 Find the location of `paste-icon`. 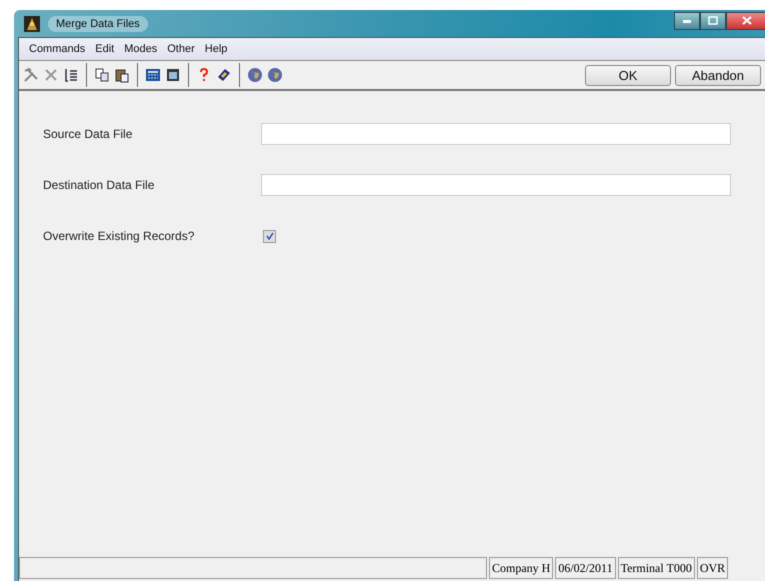

paste-icon is located at coordinates (122, 75).